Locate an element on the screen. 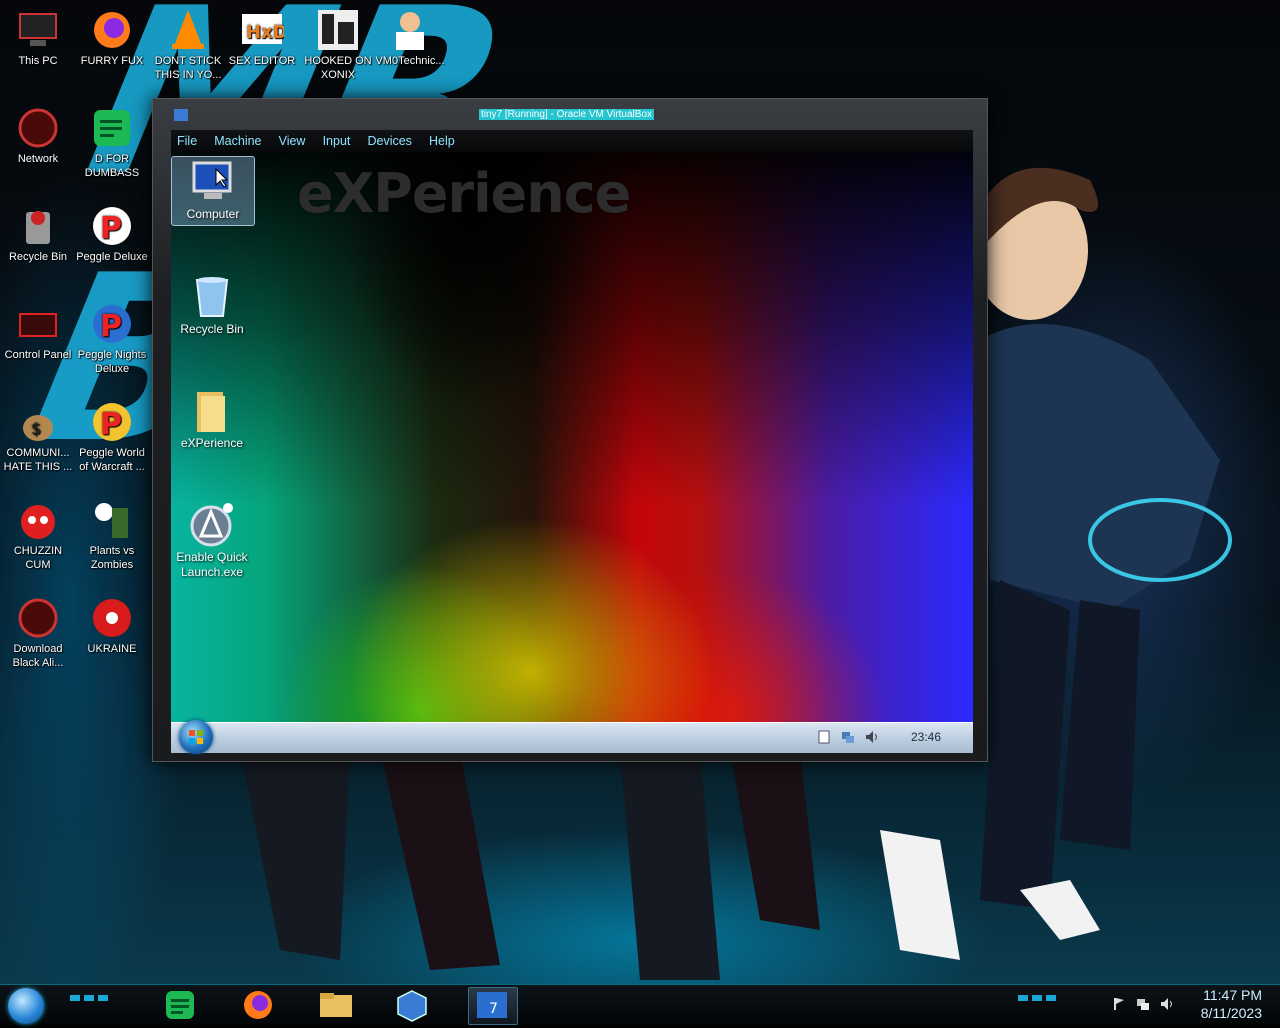 The height and width of the screenshot is (1028, 1280). desktop-icon-label: Network is located at coordinates (38, 159).